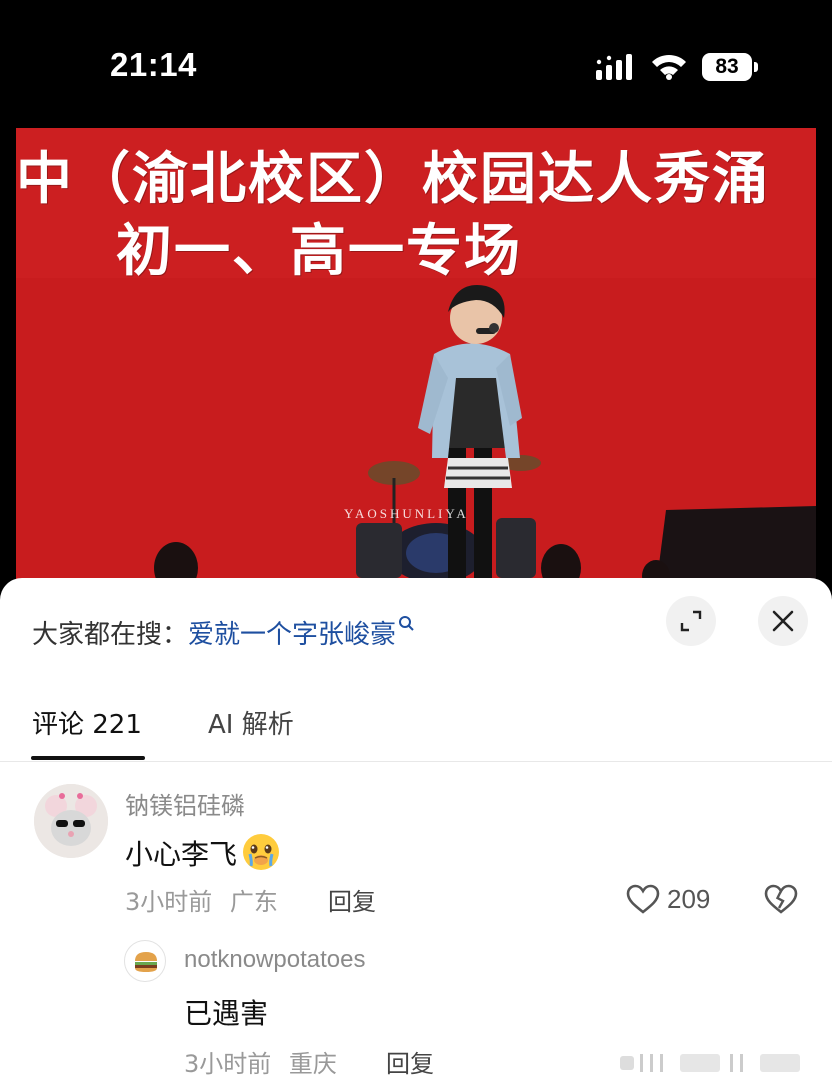 The width and height of the screenshot is (832, 1080). Describe the element at coordinates (756, 67) in the screenshot. I see `battery-cap` at that location.